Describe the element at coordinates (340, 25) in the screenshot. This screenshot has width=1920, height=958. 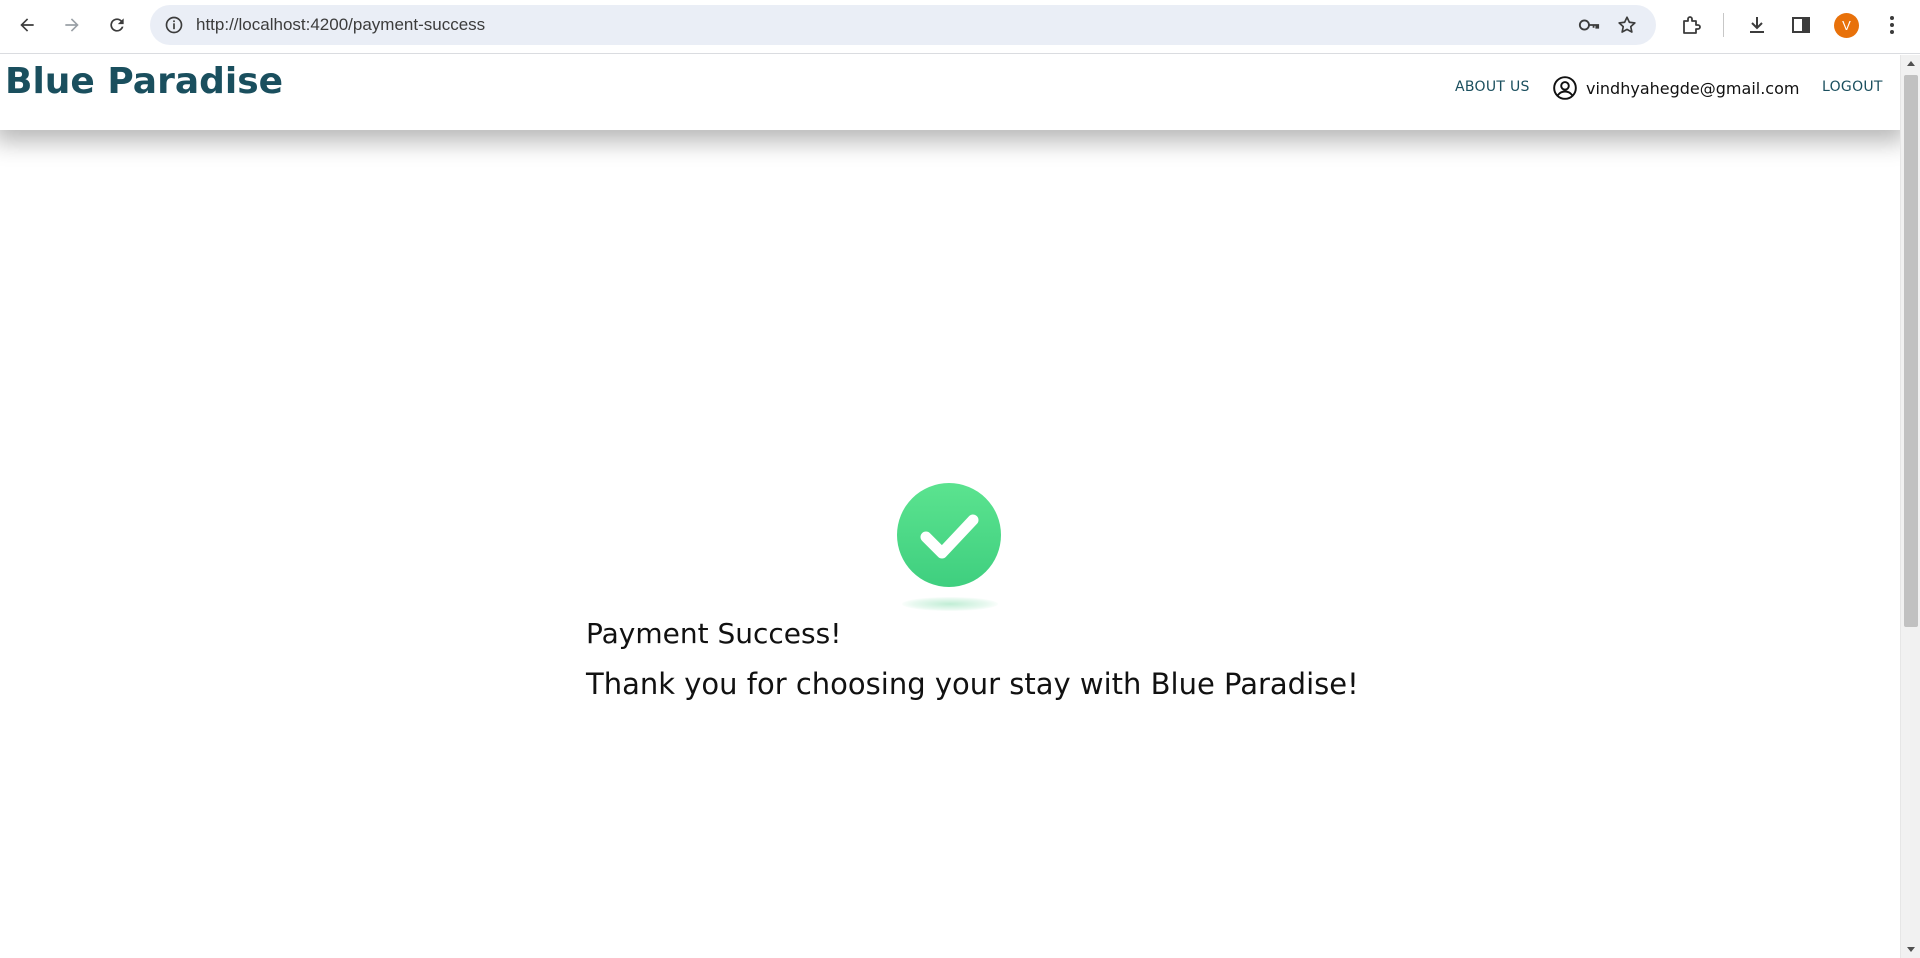
I see `url-text: http://localhost:4200/payment-success` at that location.